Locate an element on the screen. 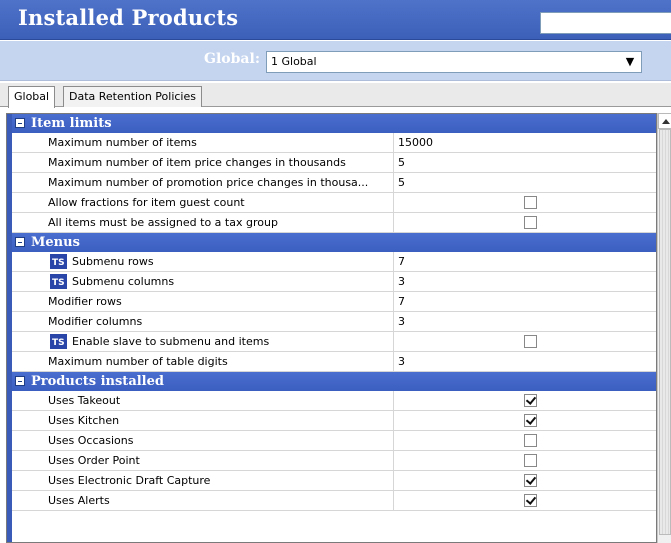 Image resolution: width=671 pixels, height=543 pixels. section-title: Item limits is located at coordinates (71, 123).